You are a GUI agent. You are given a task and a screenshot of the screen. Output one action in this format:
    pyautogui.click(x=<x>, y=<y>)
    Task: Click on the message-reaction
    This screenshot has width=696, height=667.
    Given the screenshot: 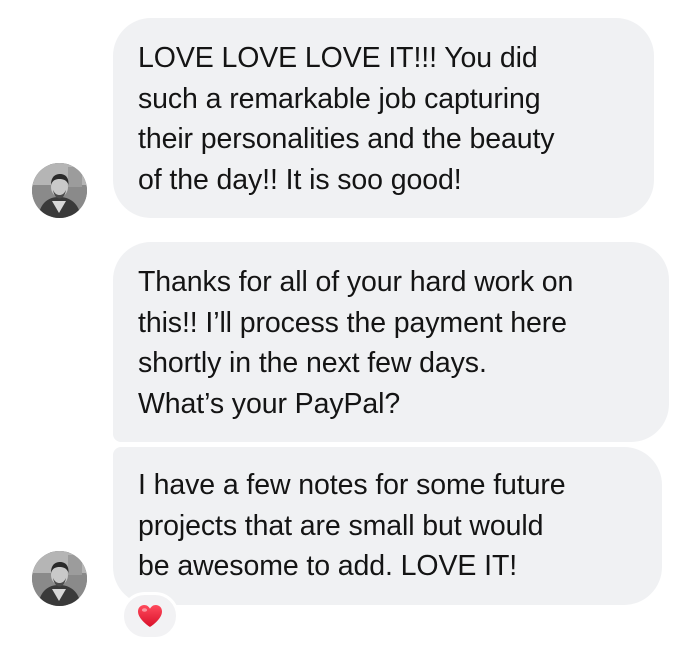 What is the action you would take?
    pyautogui.click(x=150, y=616)
    